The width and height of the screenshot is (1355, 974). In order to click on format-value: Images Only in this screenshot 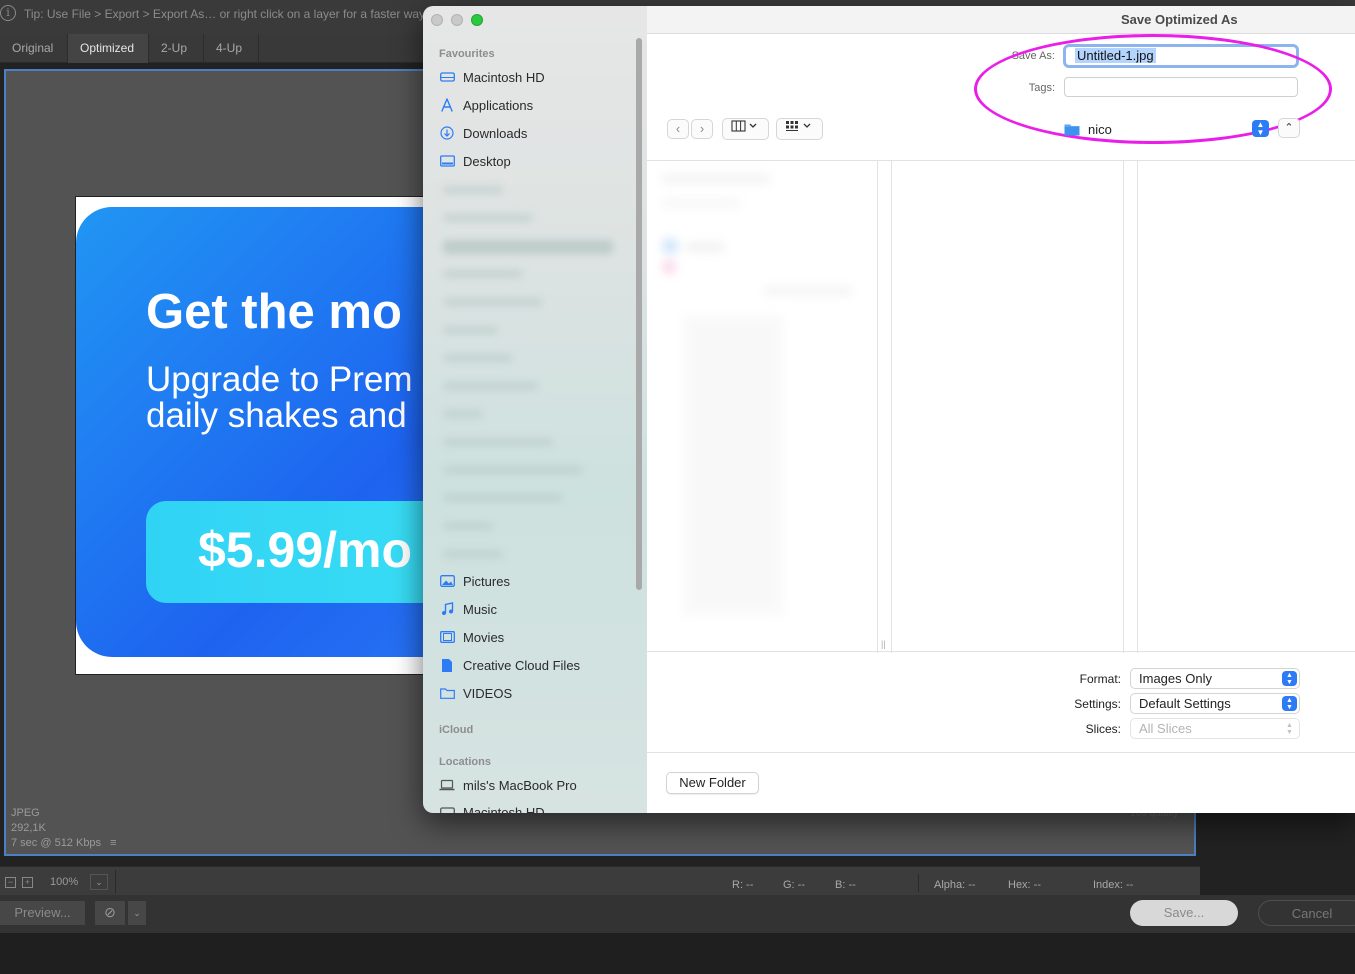, I will do `click(1175, 678)`.